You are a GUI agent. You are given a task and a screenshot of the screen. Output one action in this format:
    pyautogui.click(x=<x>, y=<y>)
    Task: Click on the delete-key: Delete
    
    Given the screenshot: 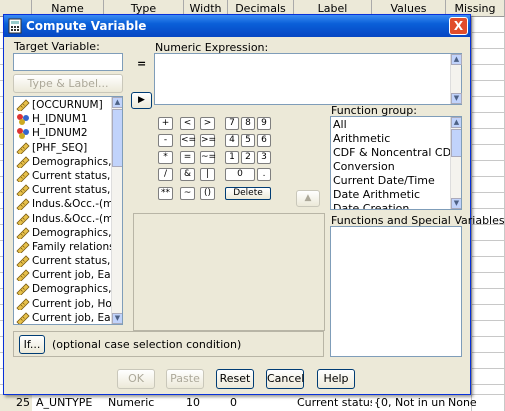 What is the action you would take?
    pyautogui.click(x=248, y=193)
    